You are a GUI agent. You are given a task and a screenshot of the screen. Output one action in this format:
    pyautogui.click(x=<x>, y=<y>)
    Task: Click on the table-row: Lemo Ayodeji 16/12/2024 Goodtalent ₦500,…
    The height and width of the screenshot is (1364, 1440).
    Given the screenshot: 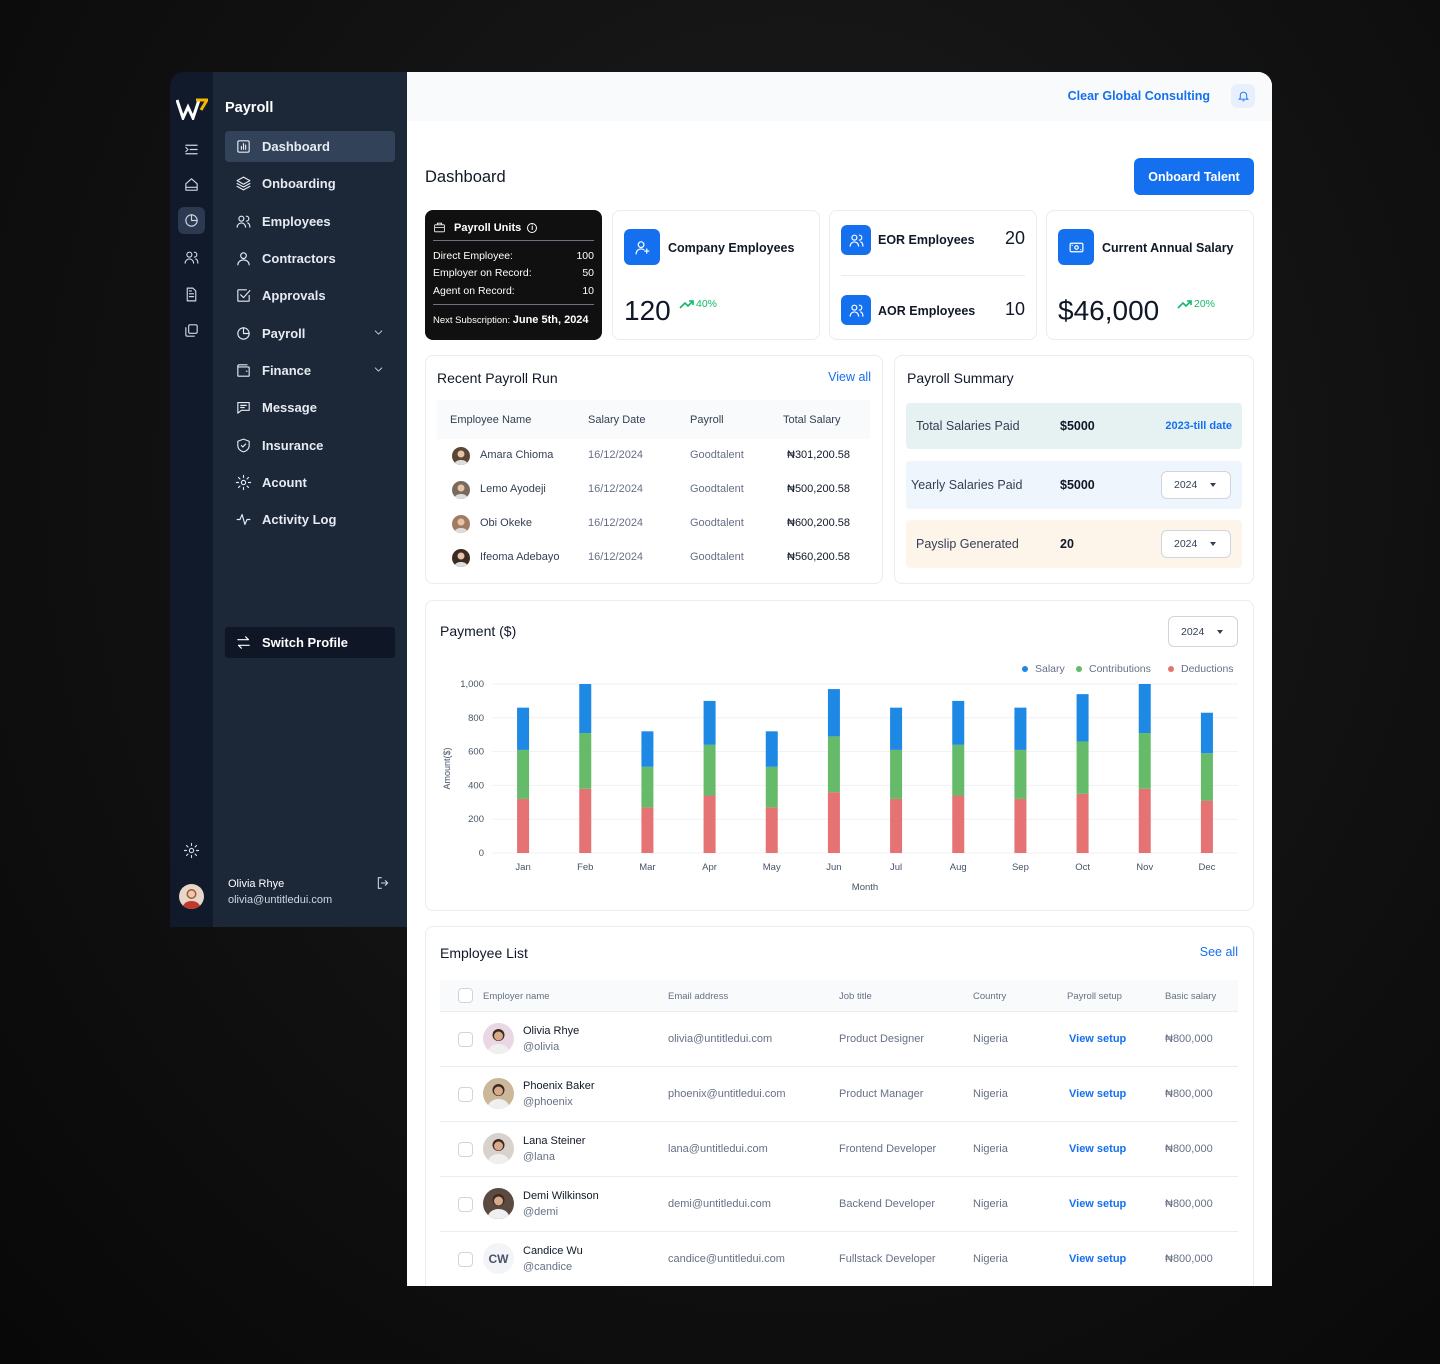 What is the action you would take?
    pyautogui.click(x=653, y=490)
    